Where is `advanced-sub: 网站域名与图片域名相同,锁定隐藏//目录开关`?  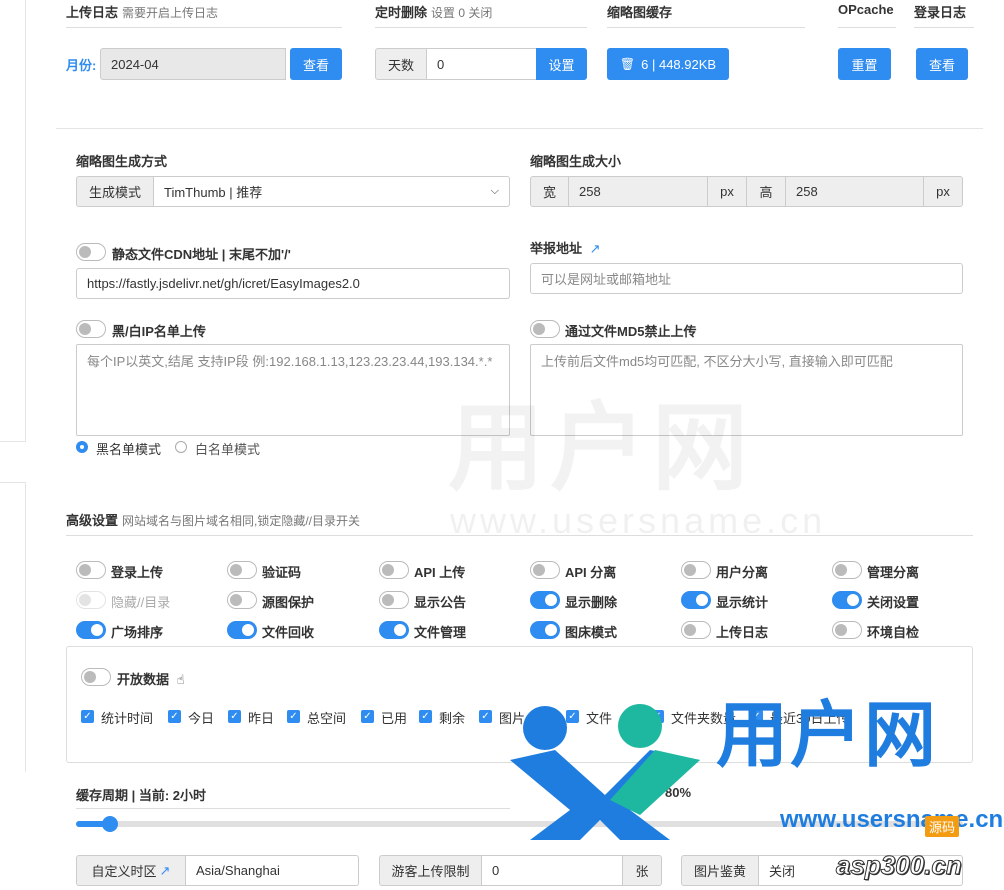 advanced-sub: 网站域名与图片域名相同,锁定隐藏//目录开关 is located at coordinates (241, 521).